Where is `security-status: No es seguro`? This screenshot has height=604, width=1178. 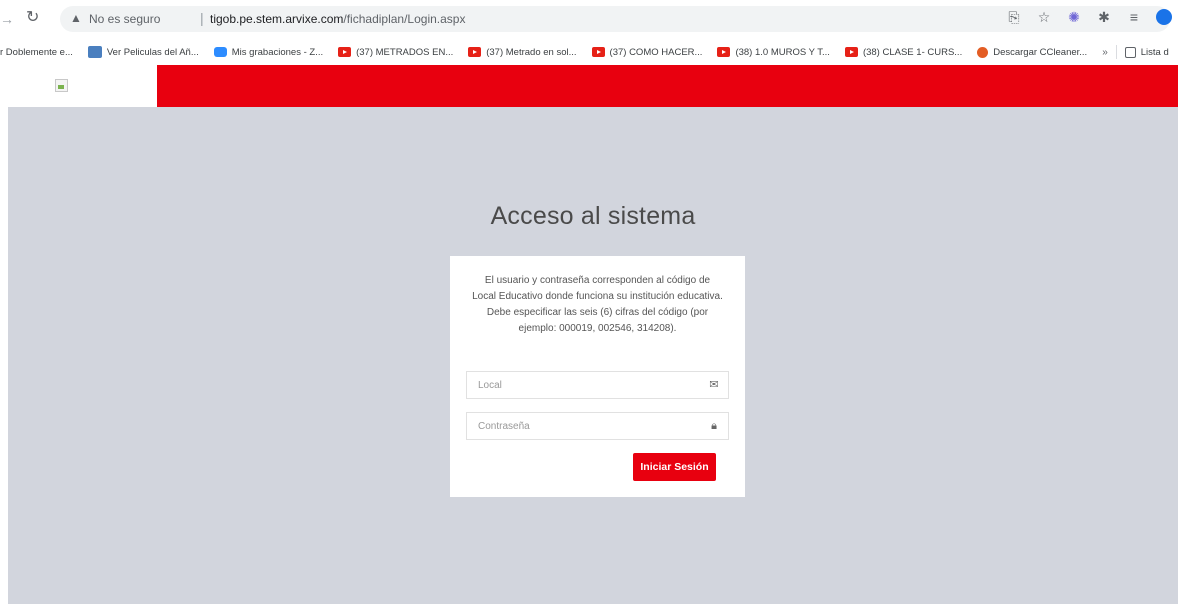 security-status: No es seguro is located at coordinates (124, 19).